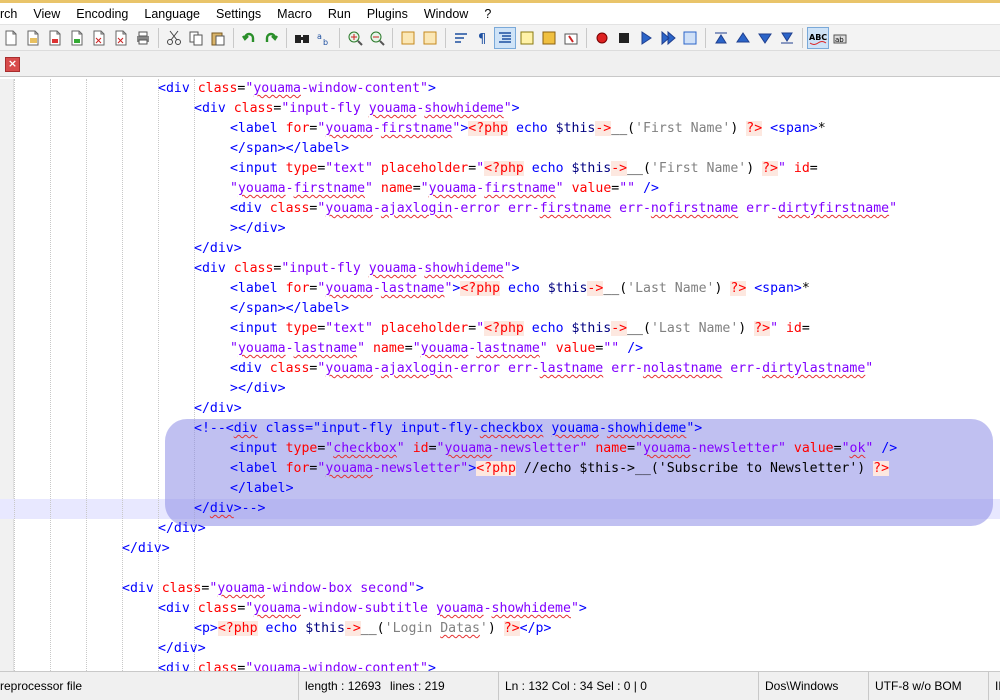 The height and width of the screenshot is (700, 1000). Describe the element at coordinates (624, 38) in the screenshot. I see `stop-macro-icon` at that location.